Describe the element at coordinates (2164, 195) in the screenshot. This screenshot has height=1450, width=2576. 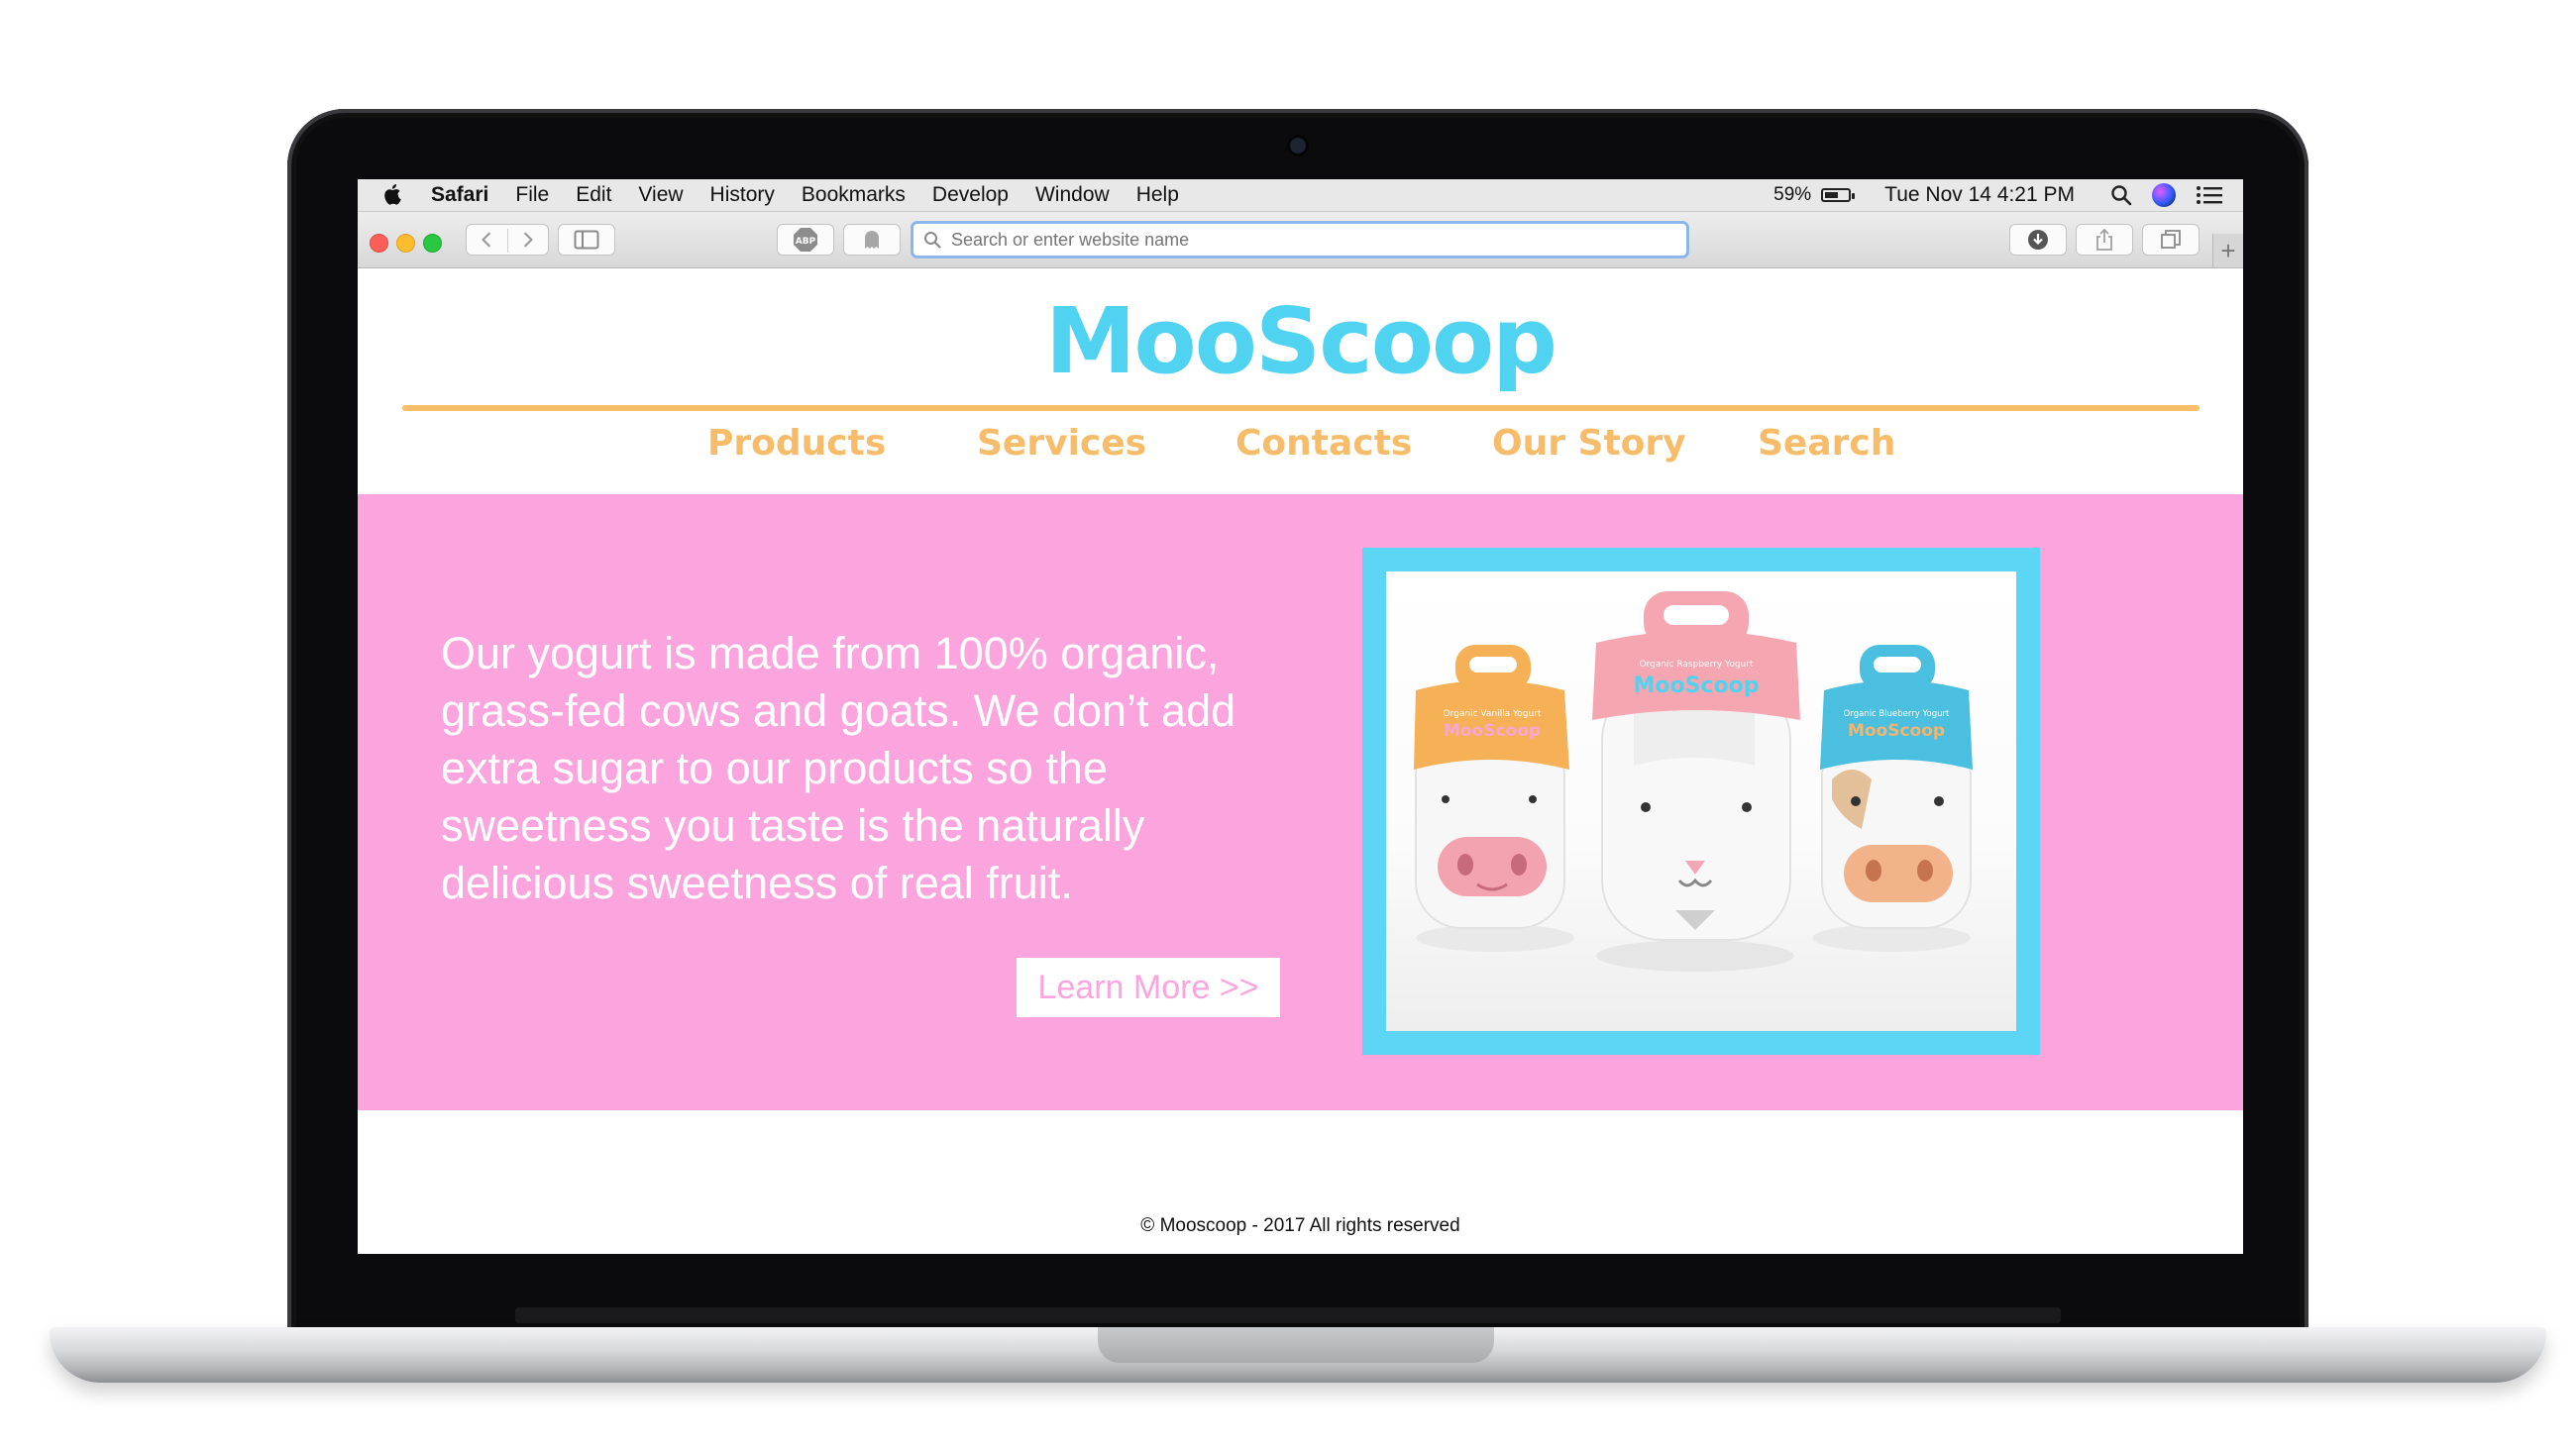
I see `siri-icon` at that location.